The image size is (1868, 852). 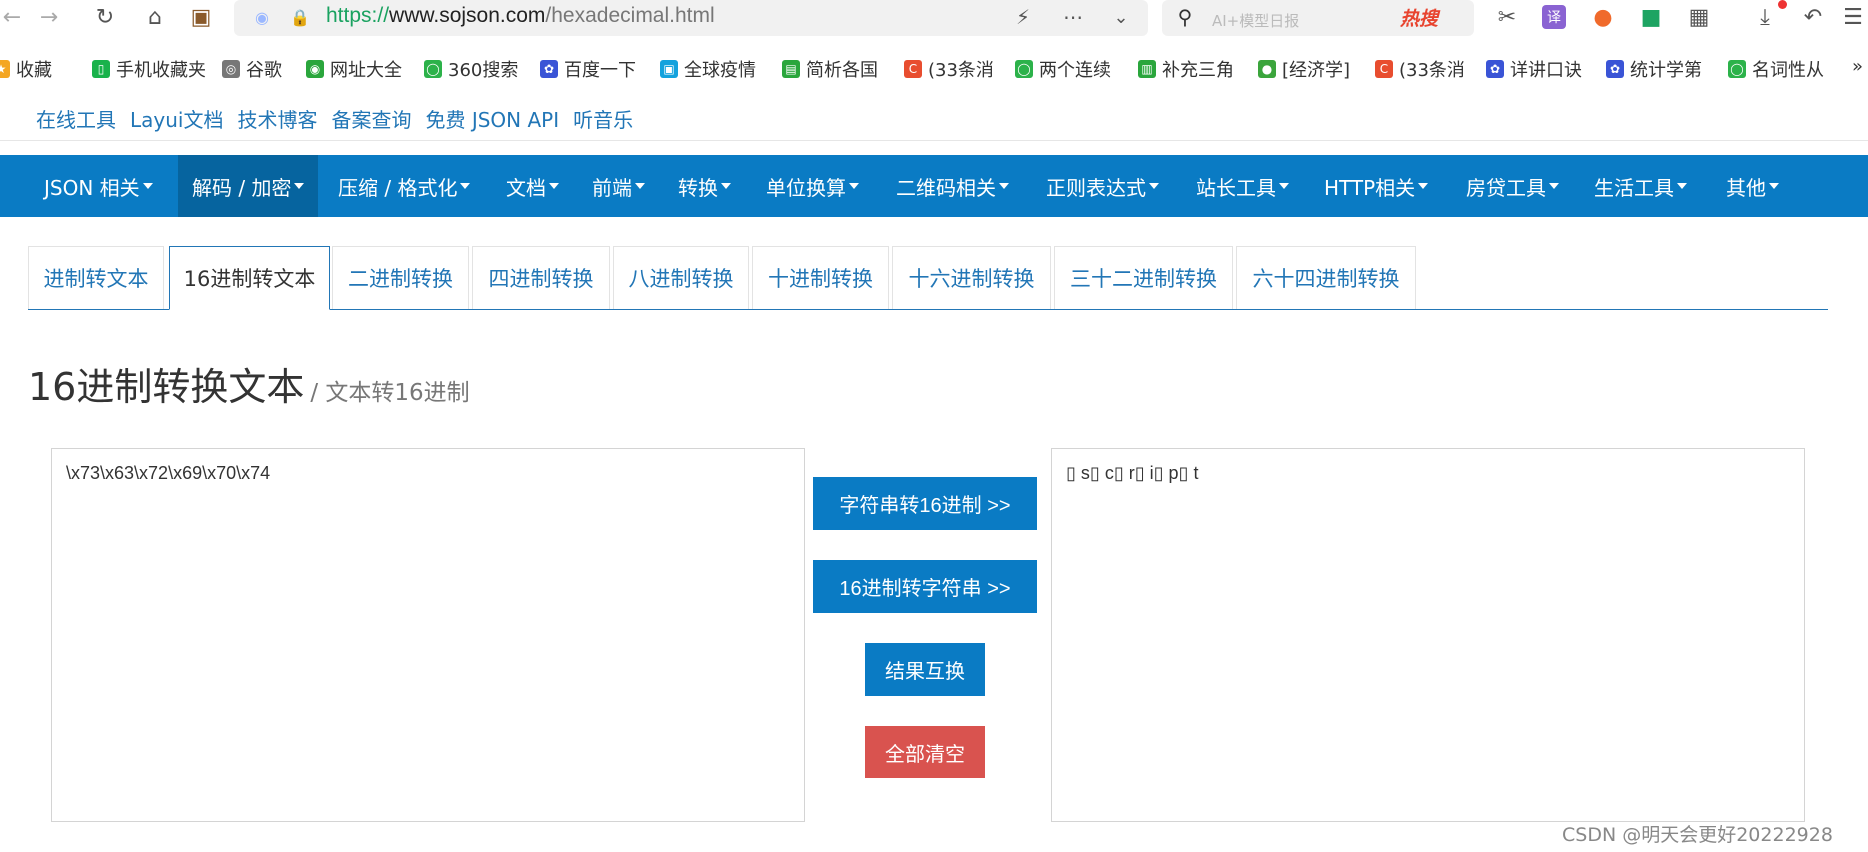 I want to click on page-info-icon: ◉, so click(x=262, y=17).